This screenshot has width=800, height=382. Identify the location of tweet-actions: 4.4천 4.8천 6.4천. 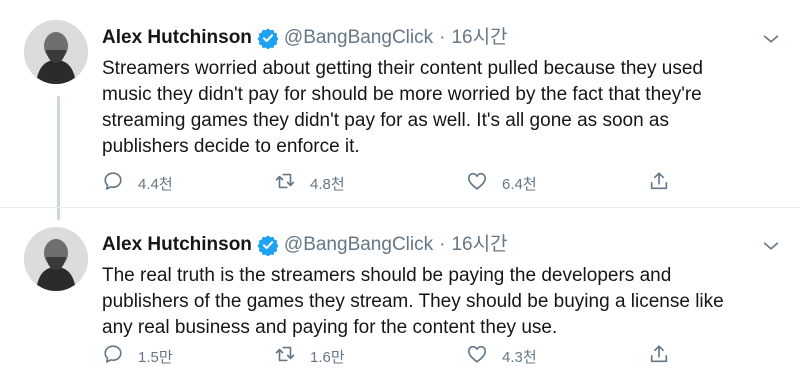
(392, 182).